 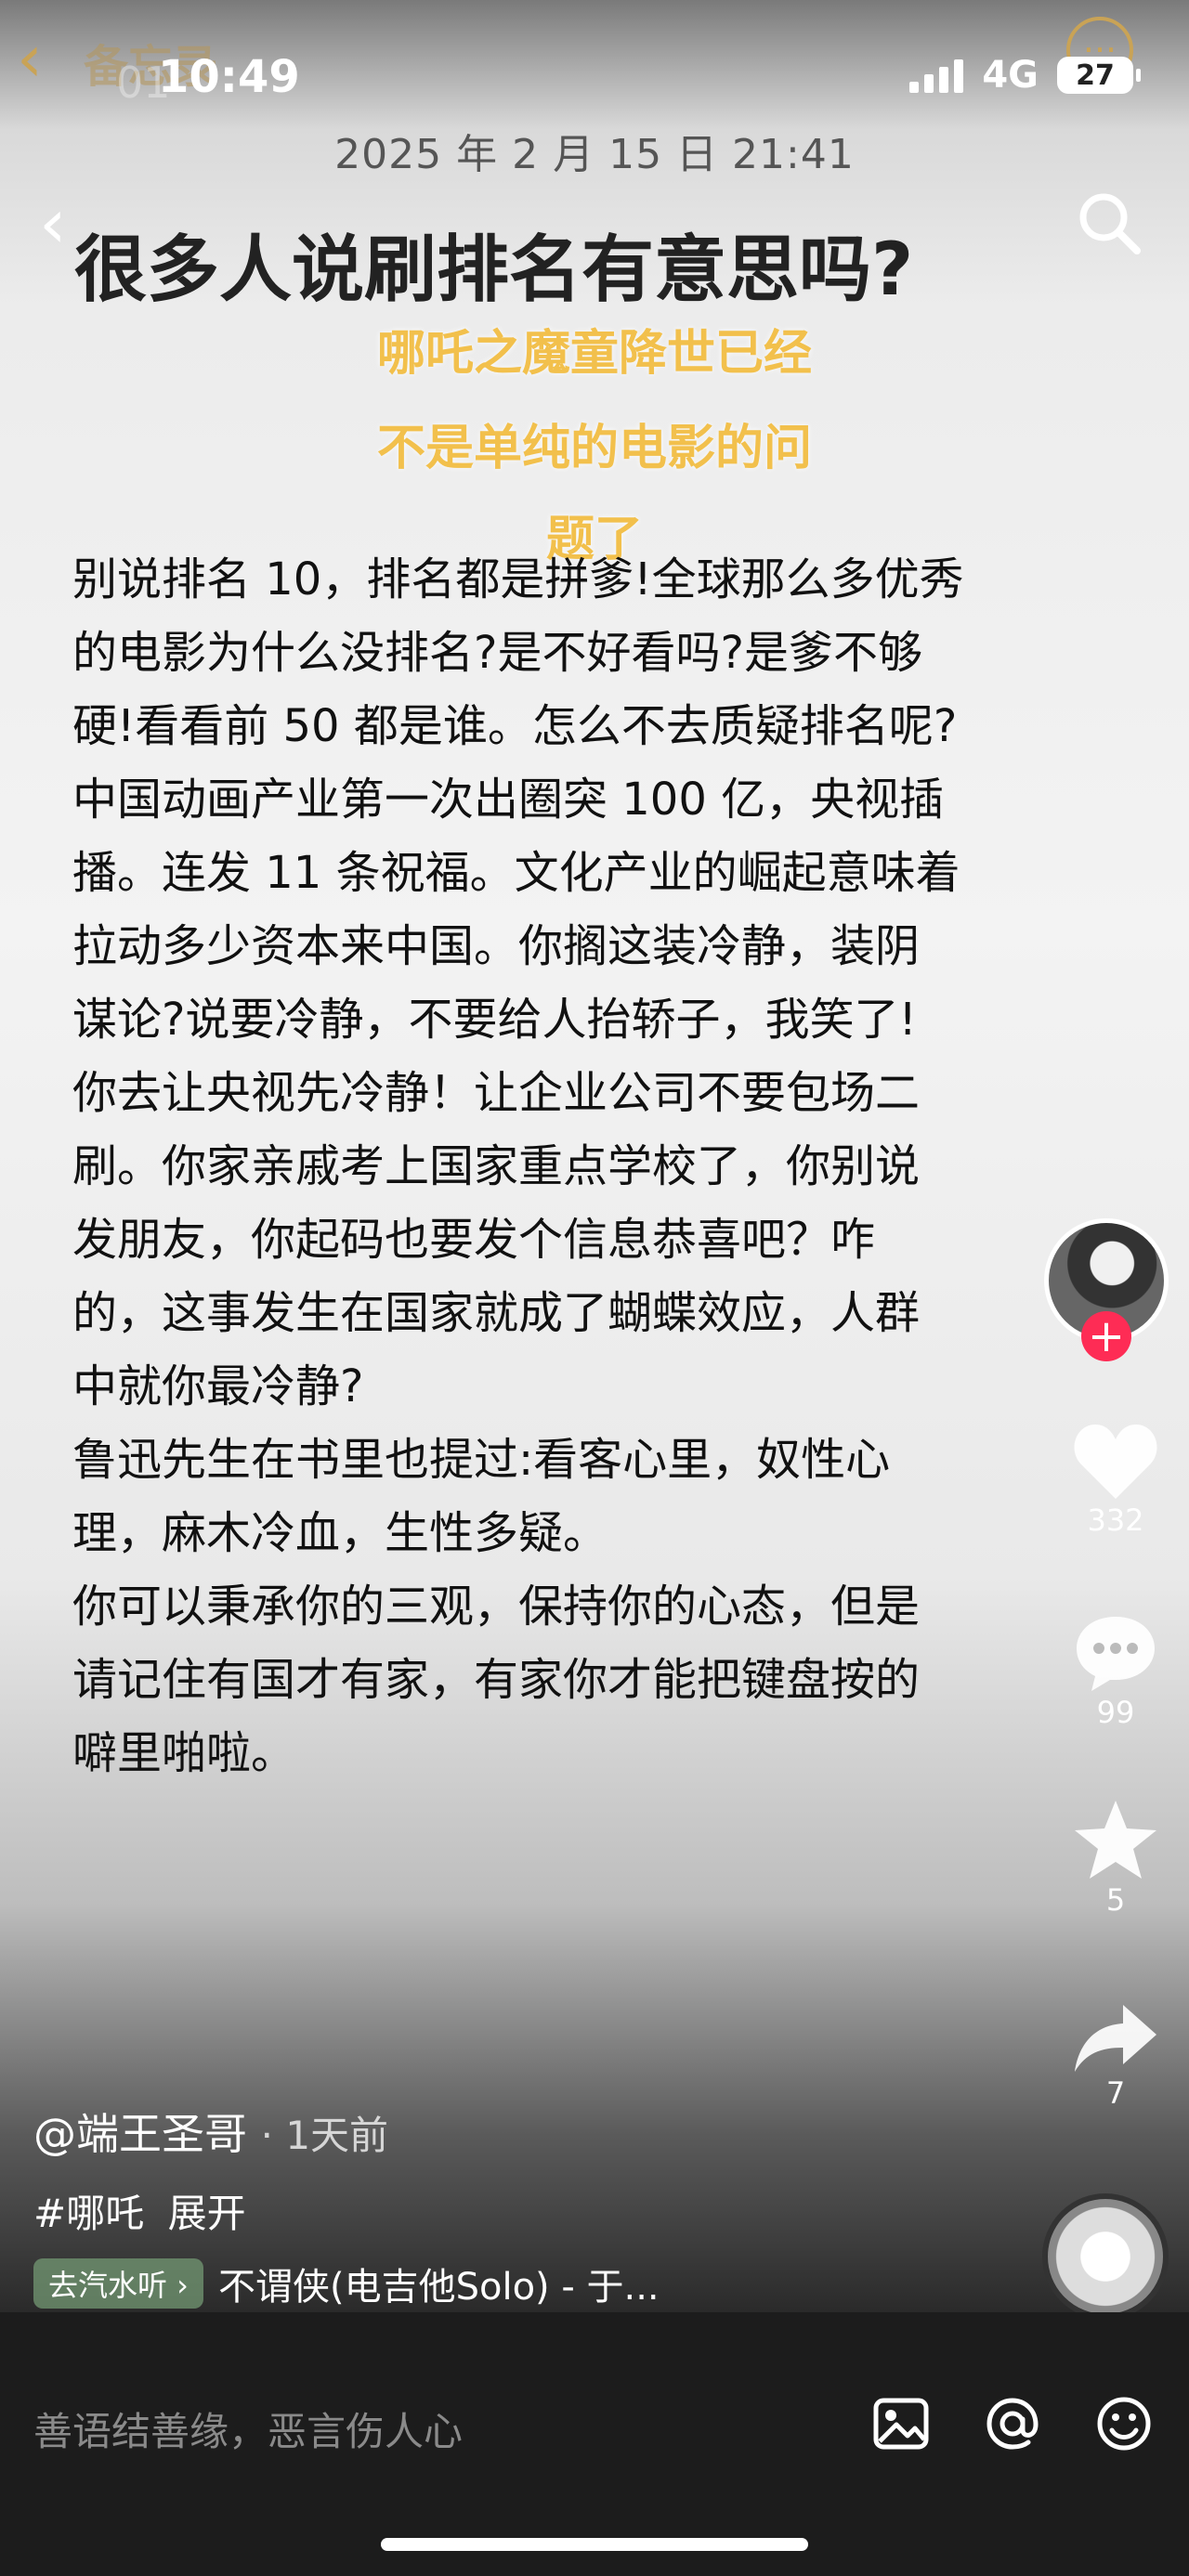 I want to click on status-indicators: 4G 27, so click(x=1025, y=75).